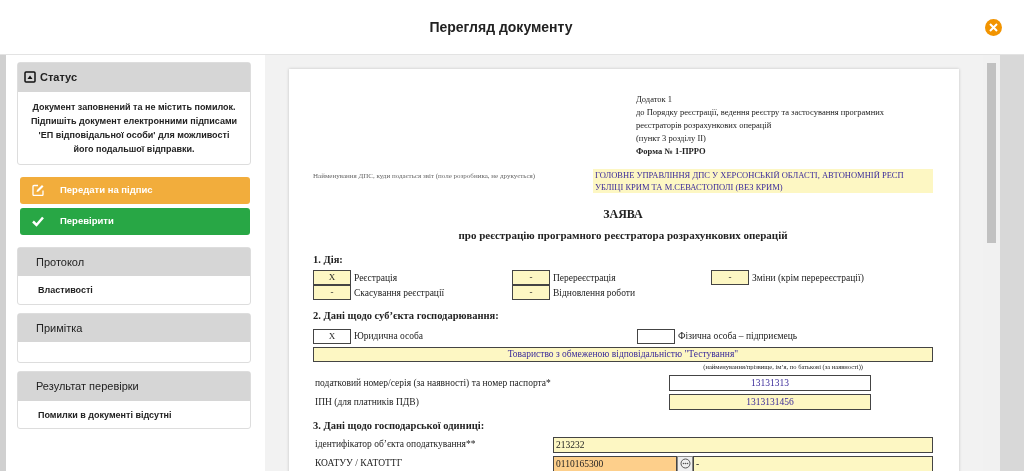 This screenshot has width=1024, height=471. I want to click on field-label: ІПН (для платників ПДВ), so click(367, 402).